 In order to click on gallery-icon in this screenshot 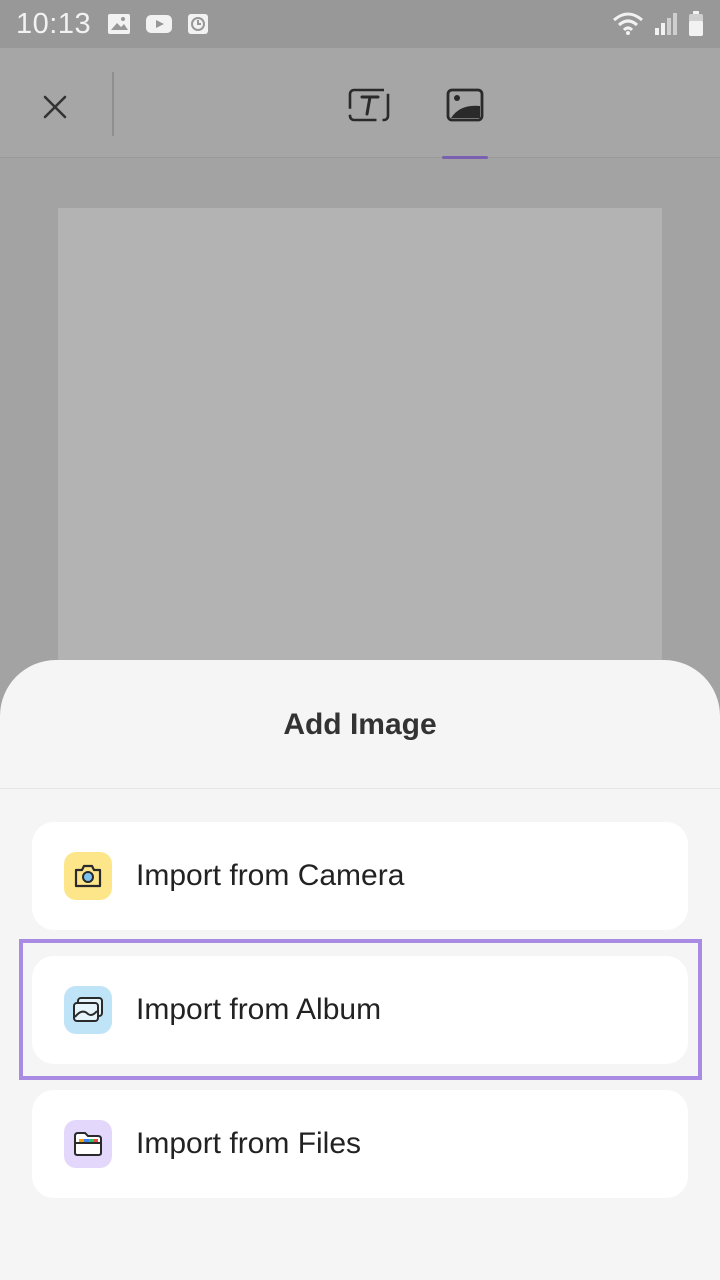, I will do `click(119, 24)`.